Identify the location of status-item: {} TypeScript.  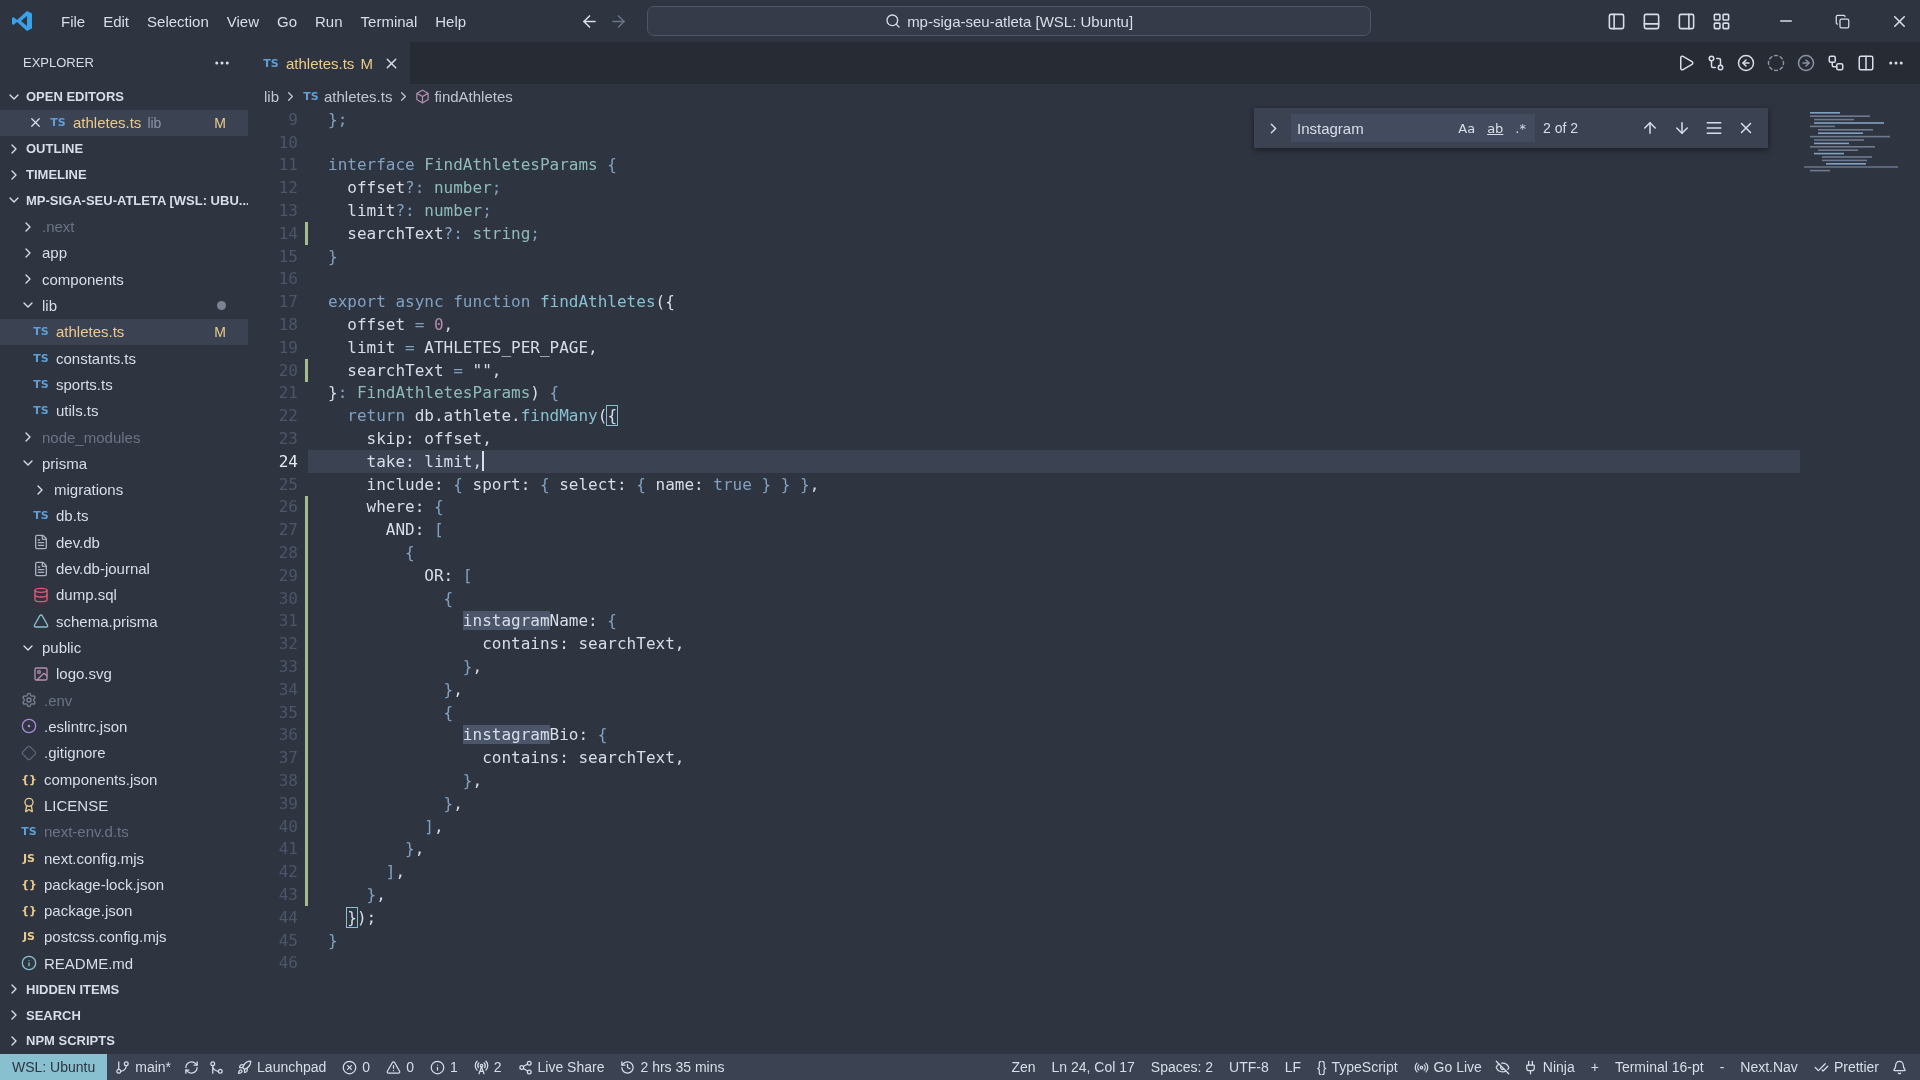
(1357, 1067).